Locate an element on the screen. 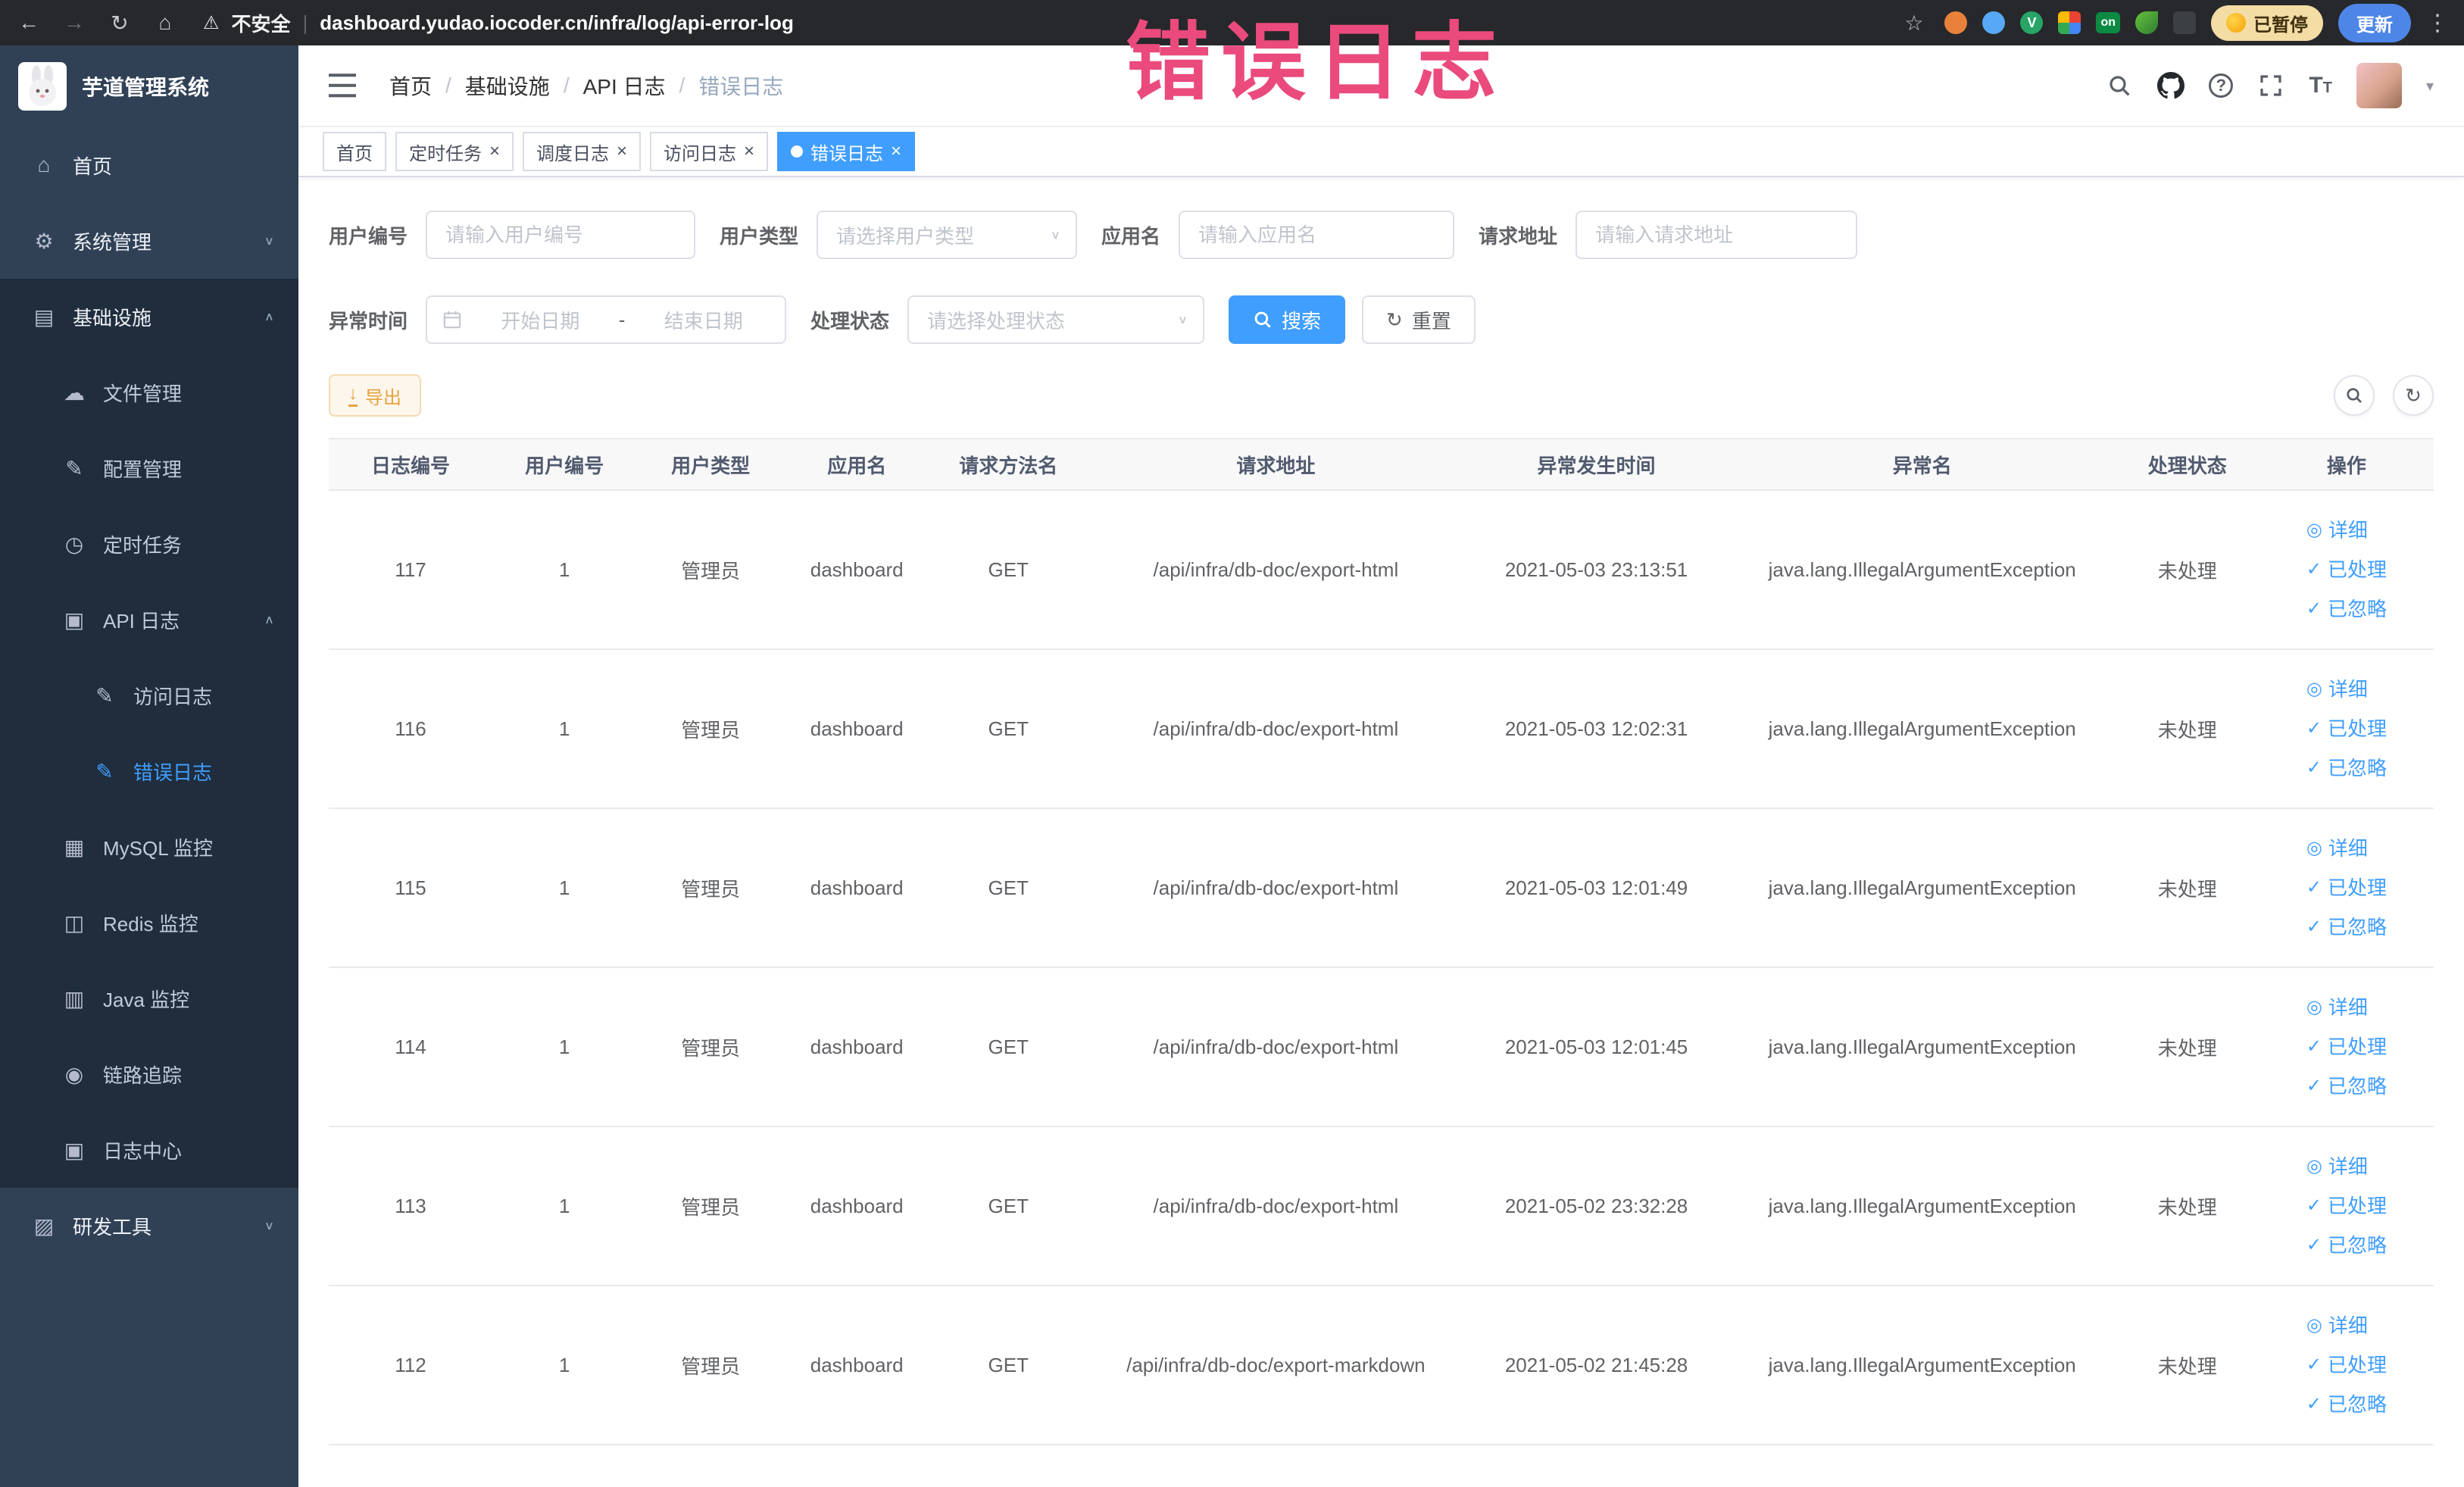 The width and height of the screenshot is (2464, 1487). toggle-search-button is located at coordinates (2354, 395).